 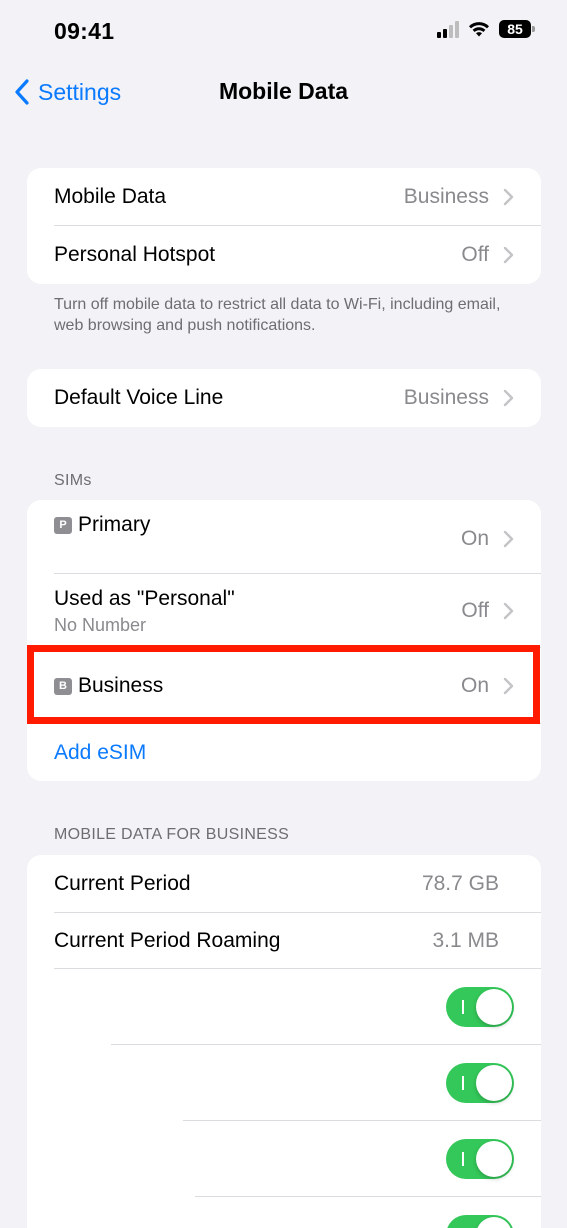 What do you see at coordinates (284, 941) in the screenshot?
I see `current-period-roaming-row: Current Period Roaming 3.1 MB` at bounding box center [284, 941].